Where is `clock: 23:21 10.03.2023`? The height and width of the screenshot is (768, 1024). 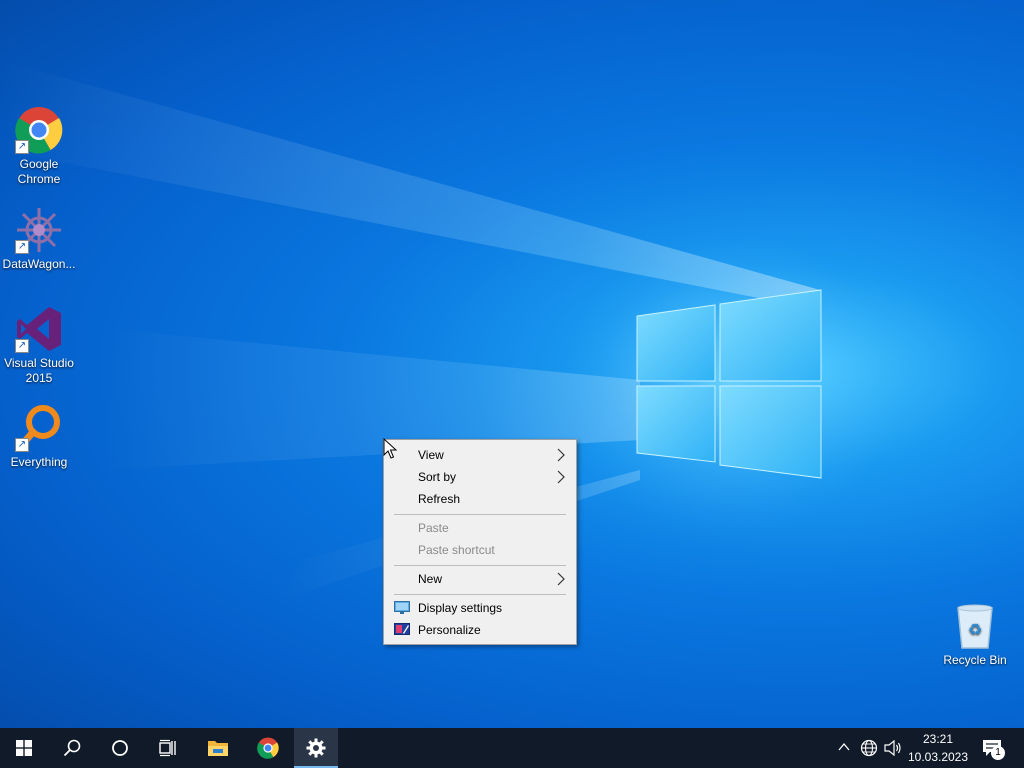 clock: 23:21 10.03.2023 is located at coordinates (938, 748).